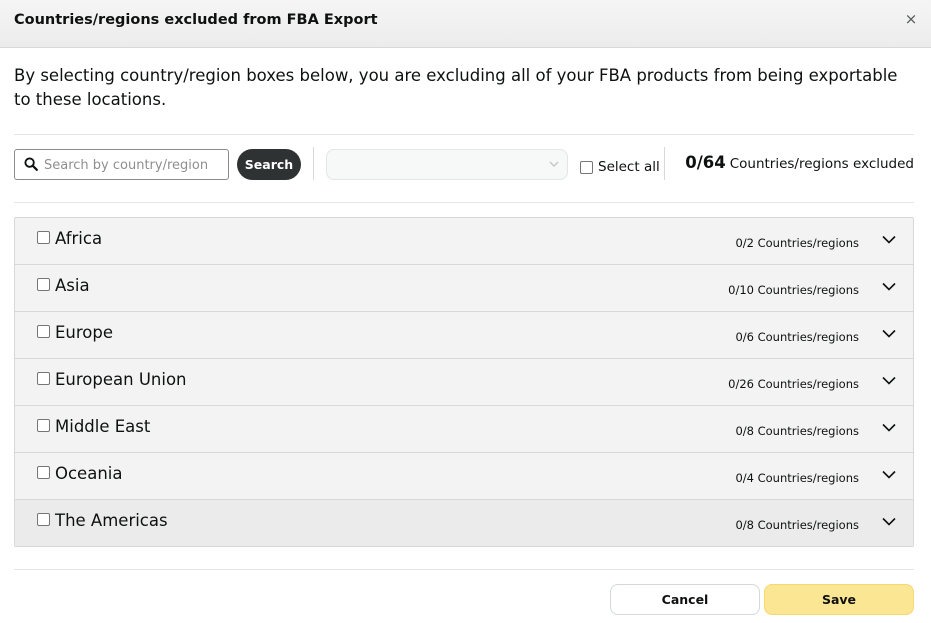  Describe the element at coordinates (72, 285) in the screenshot. I see `region-name: Asia` at that location.